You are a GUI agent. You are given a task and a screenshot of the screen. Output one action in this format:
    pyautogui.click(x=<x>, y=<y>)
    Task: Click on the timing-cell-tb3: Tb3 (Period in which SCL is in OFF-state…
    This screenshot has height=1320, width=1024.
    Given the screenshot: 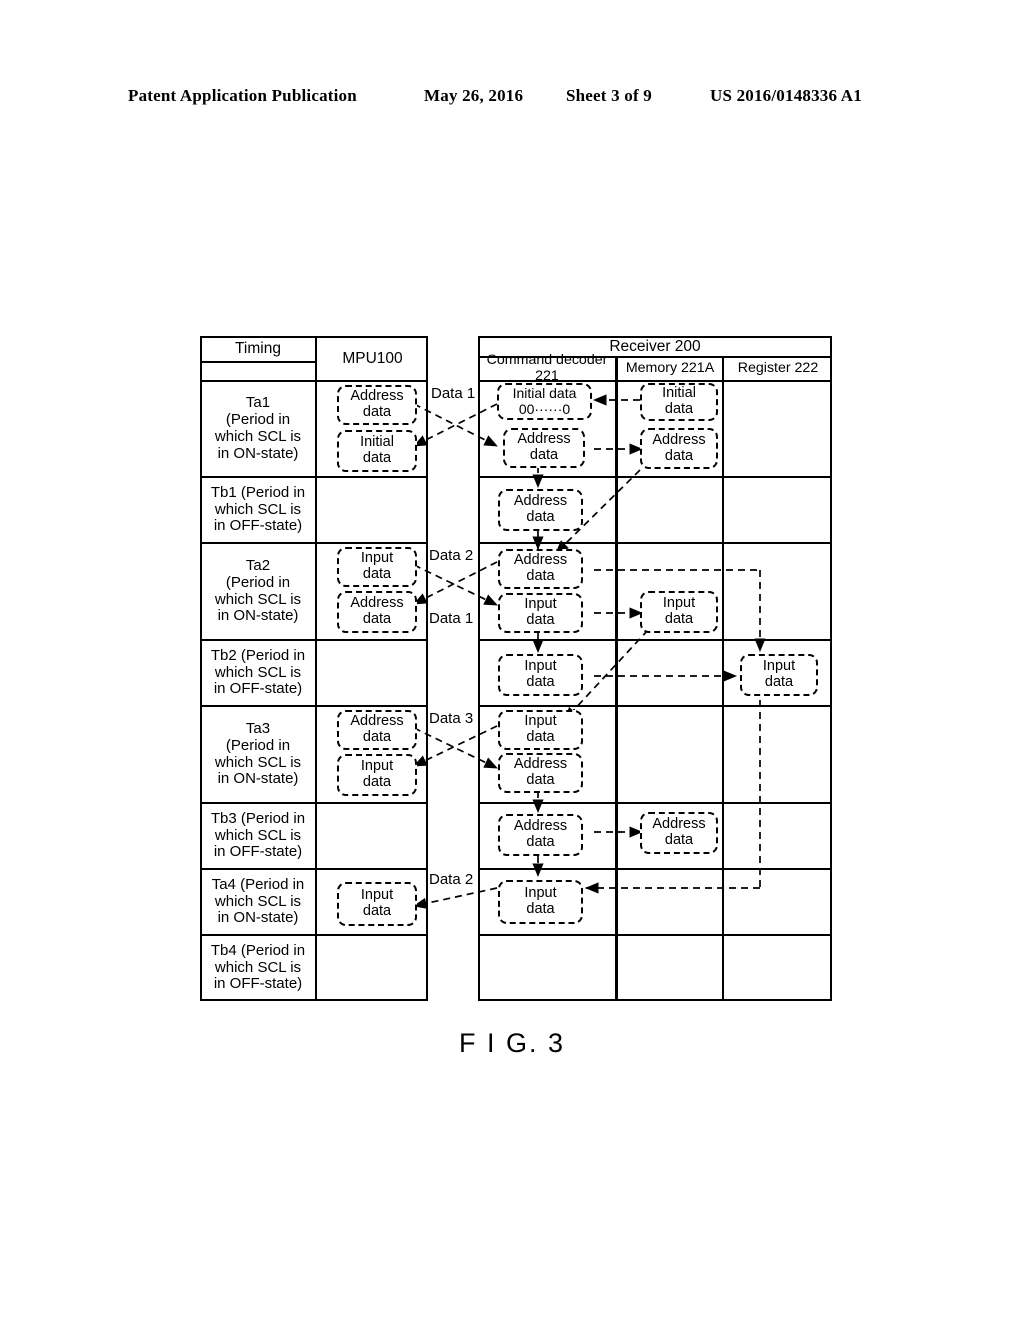 What is the action you would take?
    pyautogui.click(x=258, y=835)
    